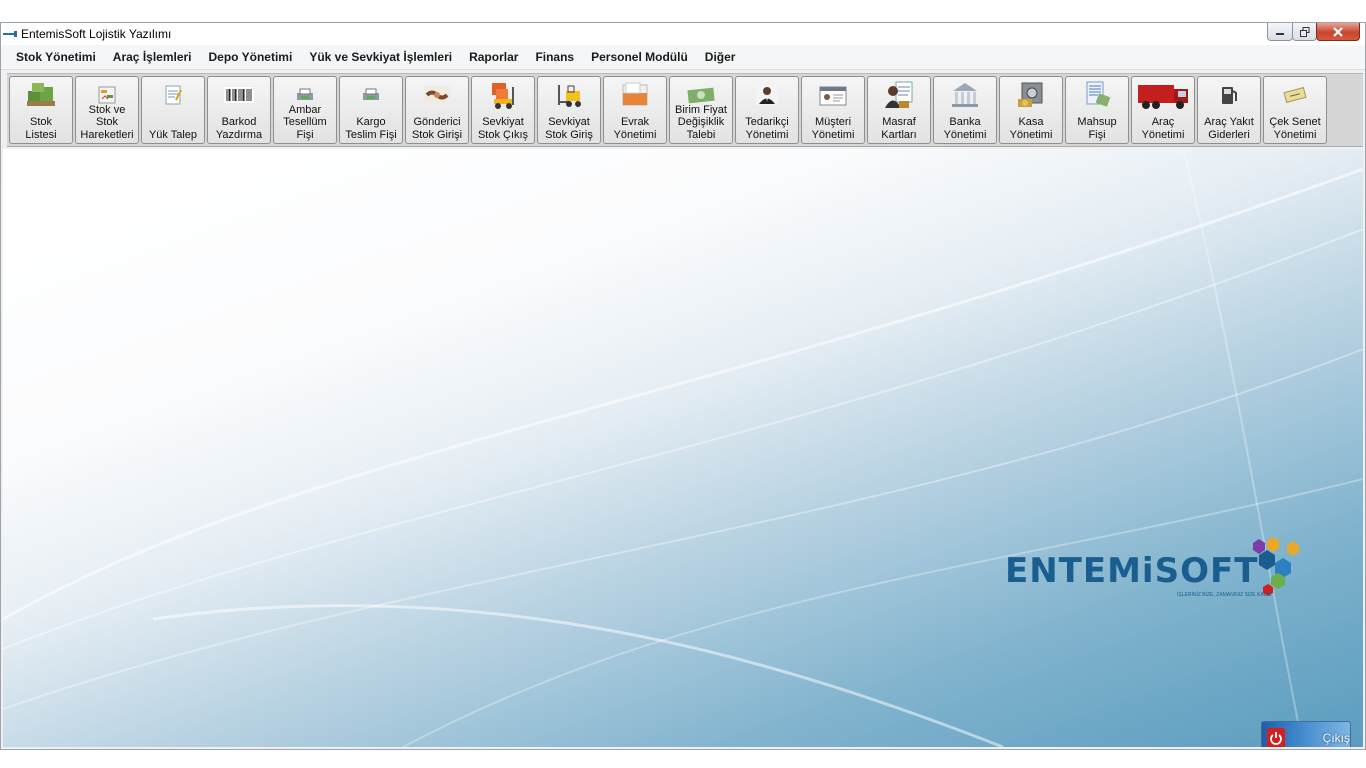 This screenshot has height=768, width=1366. I want to click on close-button, so click(1338, 32).